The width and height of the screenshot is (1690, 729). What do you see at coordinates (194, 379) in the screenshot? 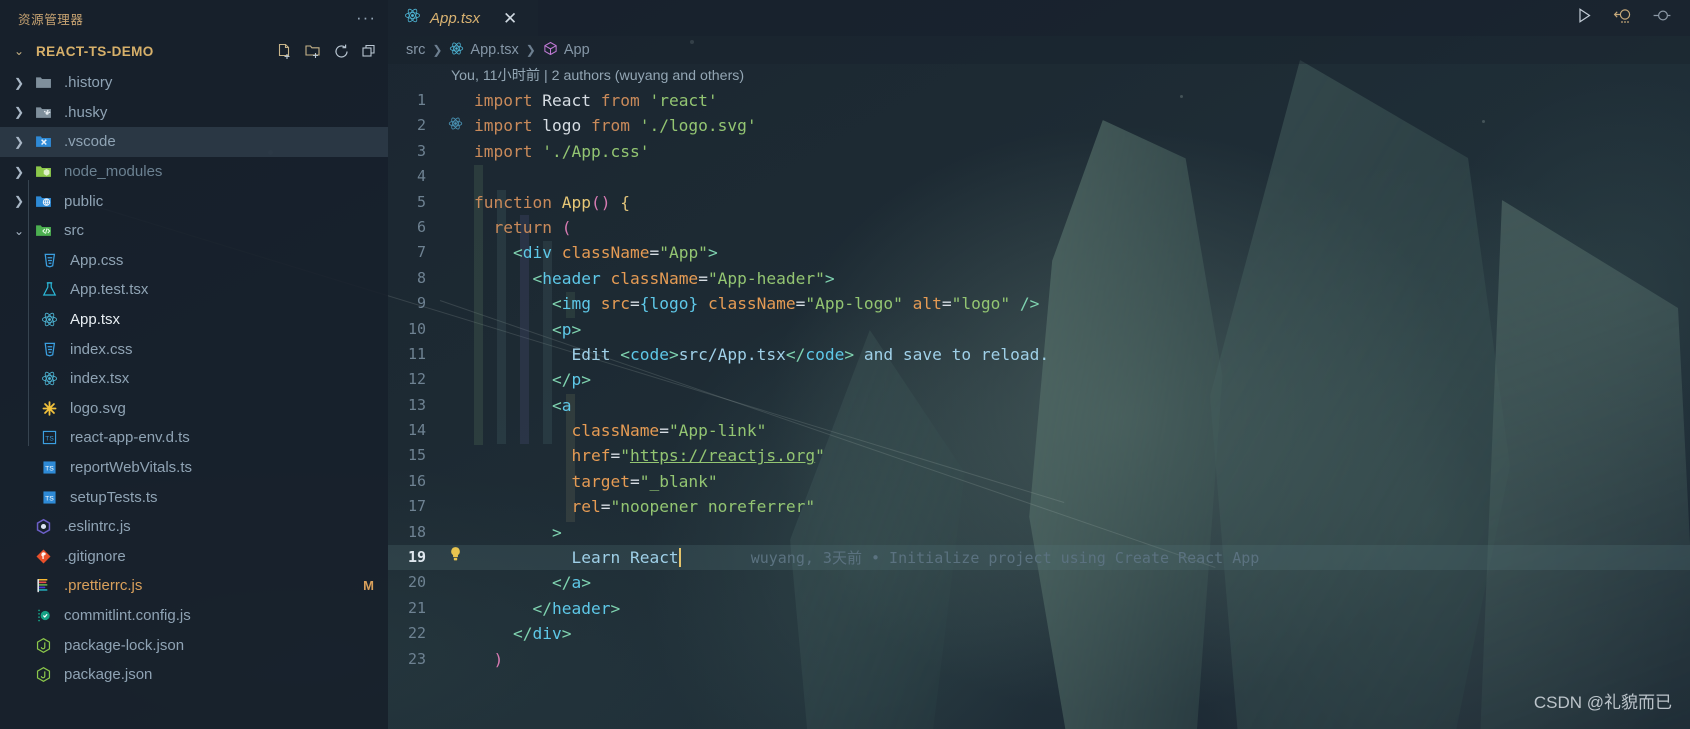
I see `tree-item-index-tsx: index.tsx` at bounding box center [194, 379].